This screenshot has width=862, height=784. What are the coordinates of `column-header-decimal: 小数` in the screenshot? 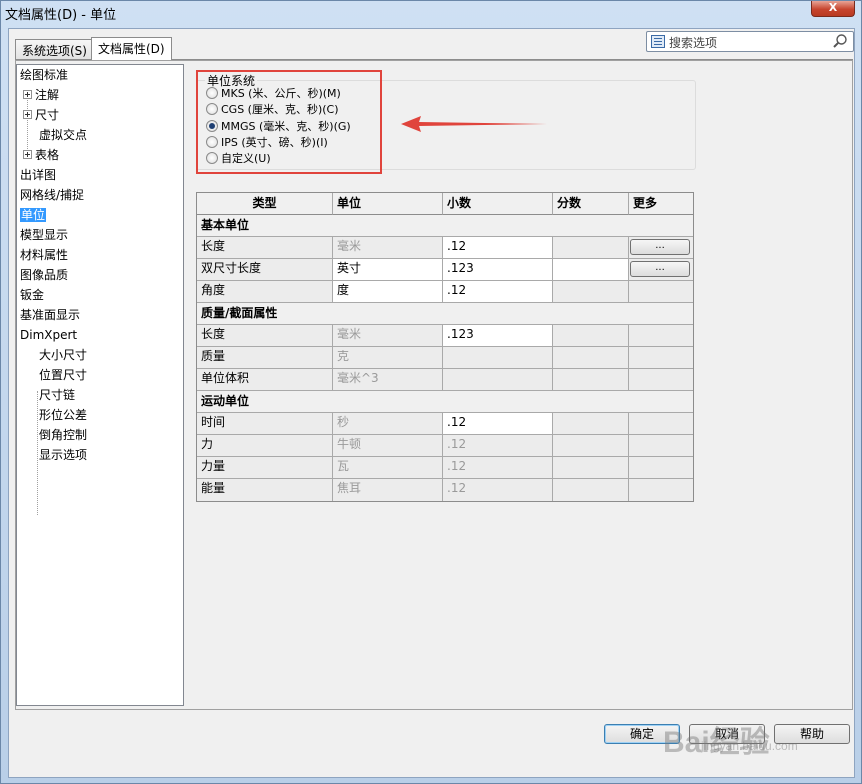 It's located at (498, 204).